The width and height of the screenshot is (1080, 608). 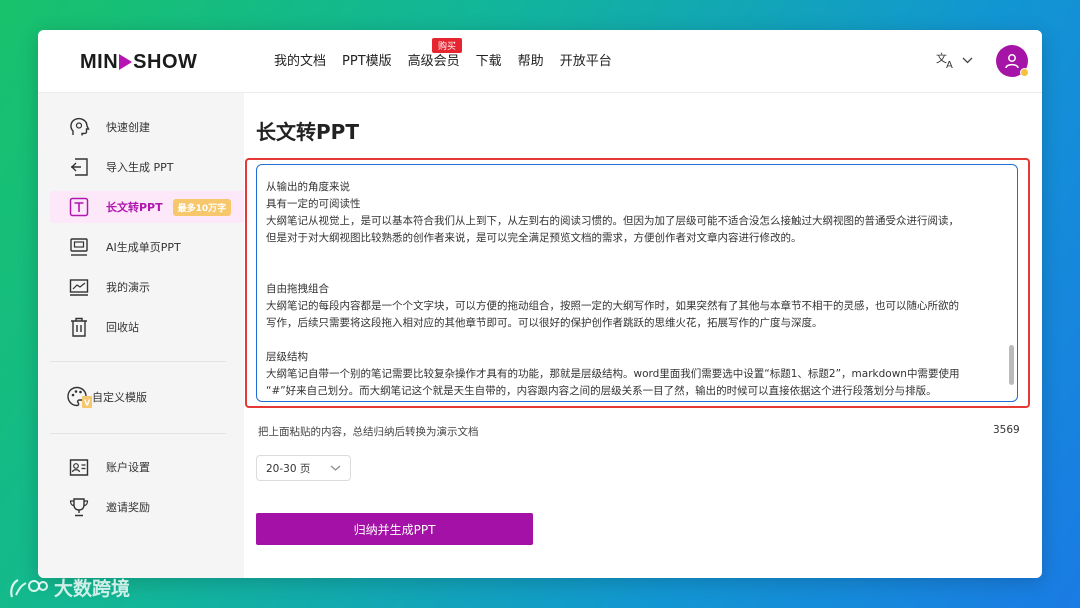 What do you see at coordinates (119, 397) in the screenshot?
I see `sidebar-item-label: 自定义模版` at bounding box center [119, 397].